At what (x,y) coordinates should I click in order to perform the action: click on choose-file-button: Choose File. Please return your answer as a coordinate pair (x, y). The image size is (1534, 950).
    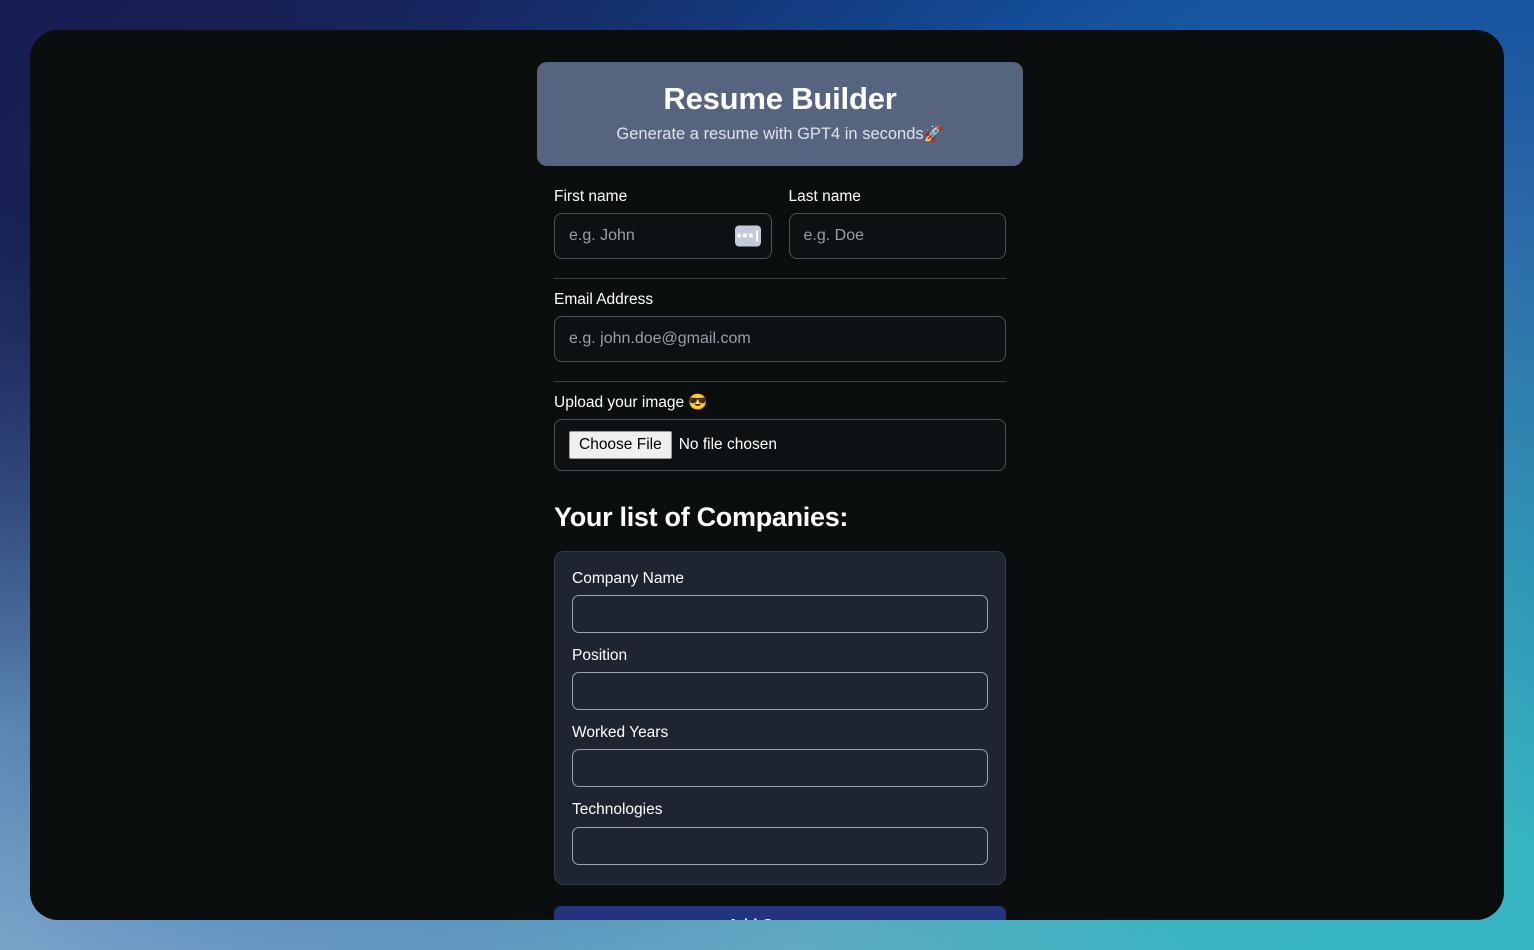
    Looking at the image, I should click on (620, 445).